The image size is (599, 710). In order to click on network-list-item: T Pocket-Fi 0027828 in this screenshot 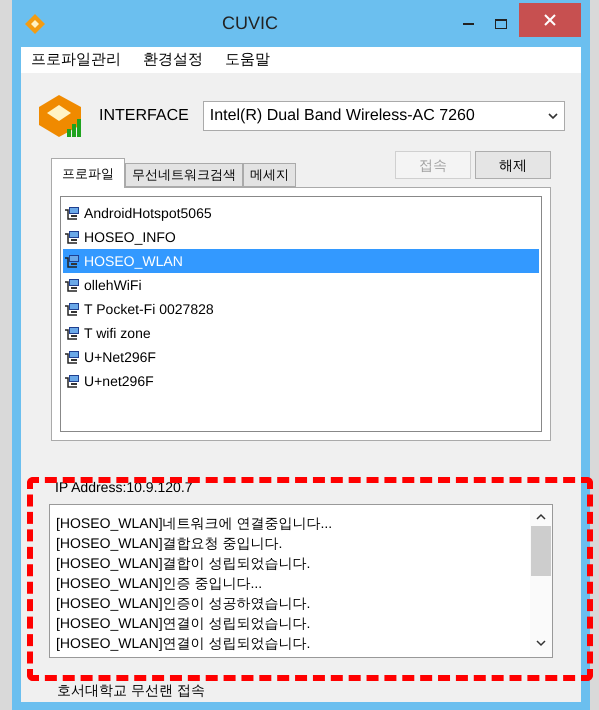, I will do `click(301, 309)`.